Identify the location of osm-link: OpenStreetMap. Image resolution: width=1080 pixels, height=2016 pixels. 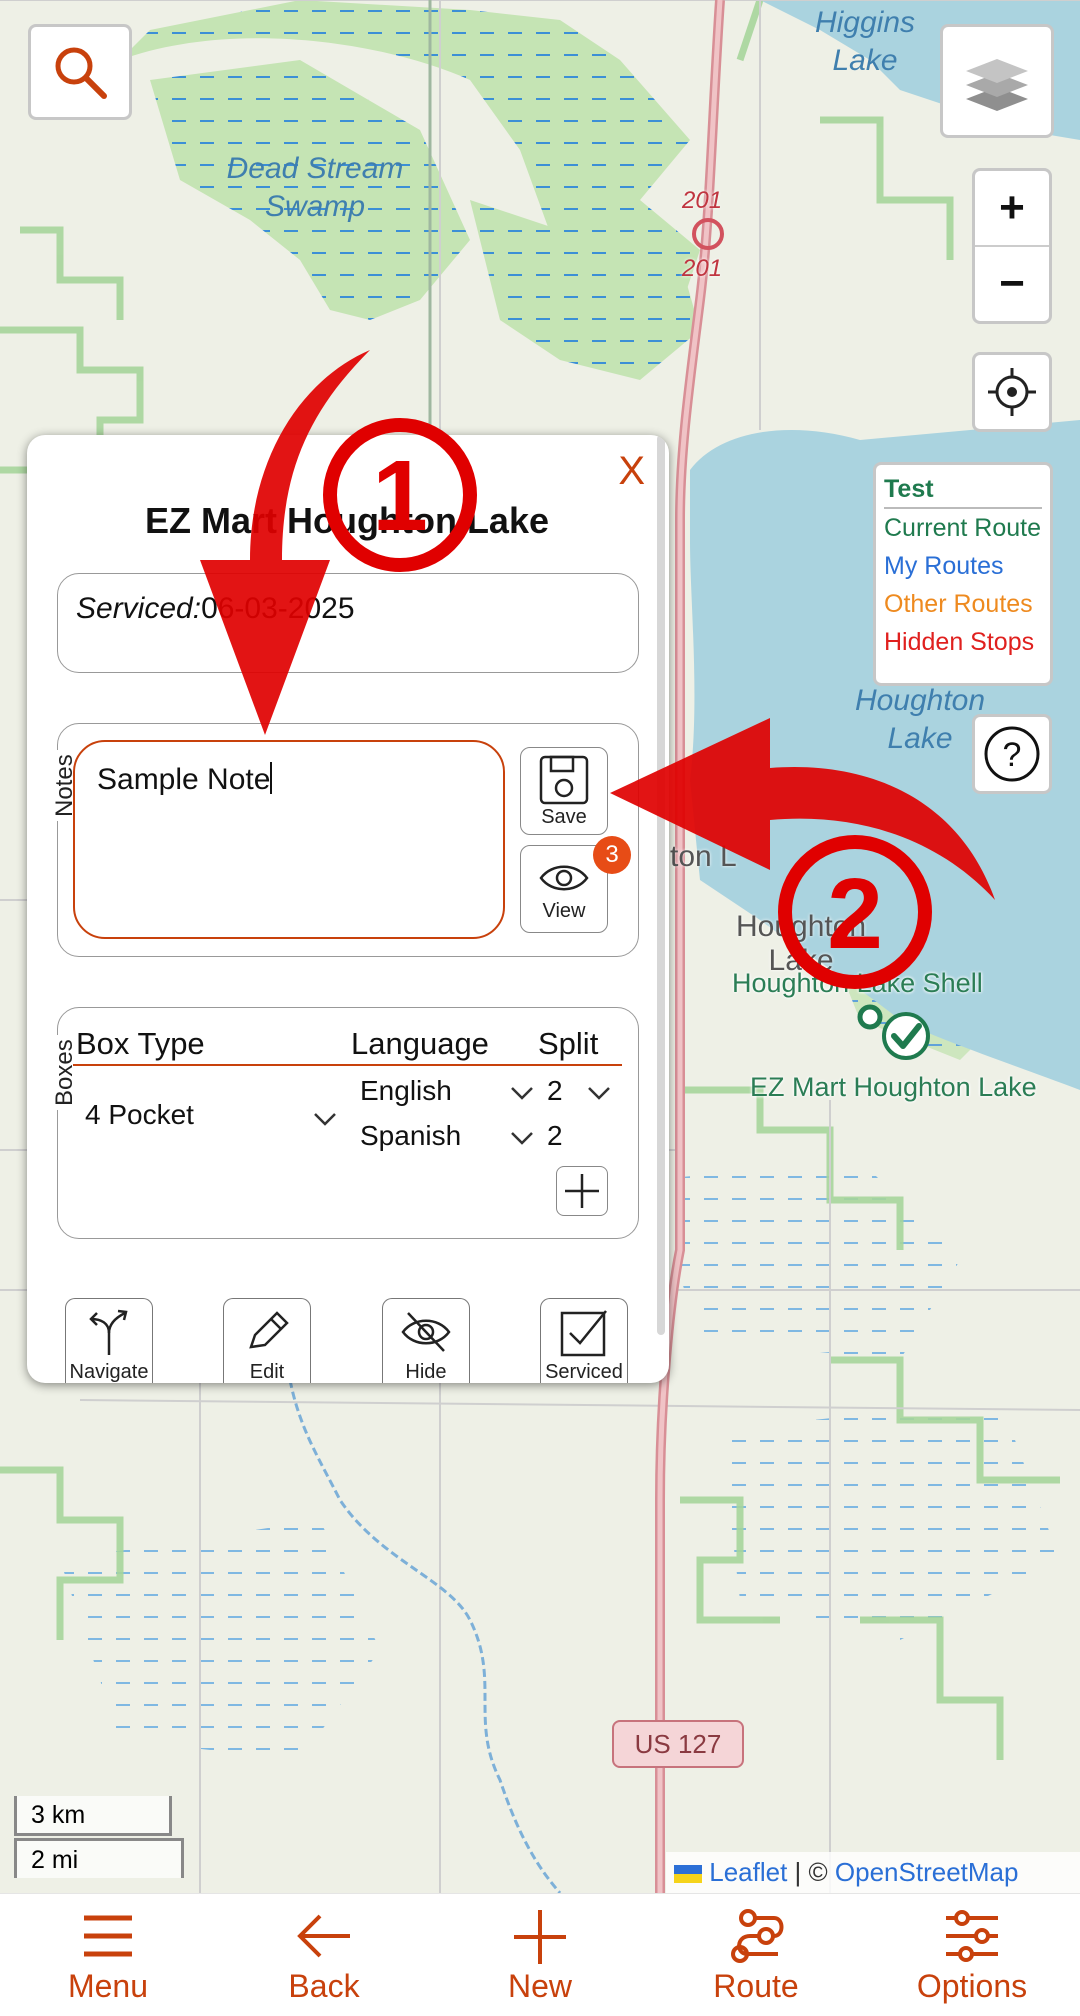
(927, 1872).